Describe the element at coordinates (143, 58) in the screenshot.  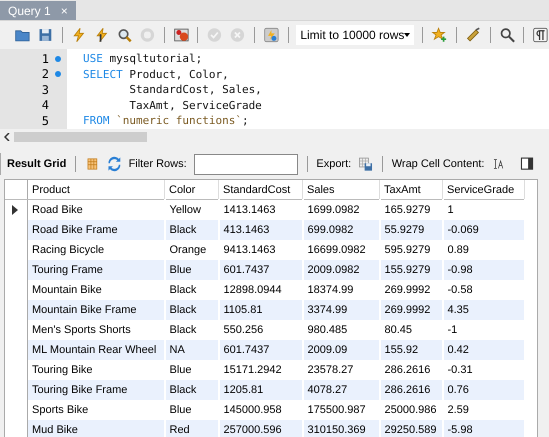
I see `code-line: USE mysqltutorial;` at that location.